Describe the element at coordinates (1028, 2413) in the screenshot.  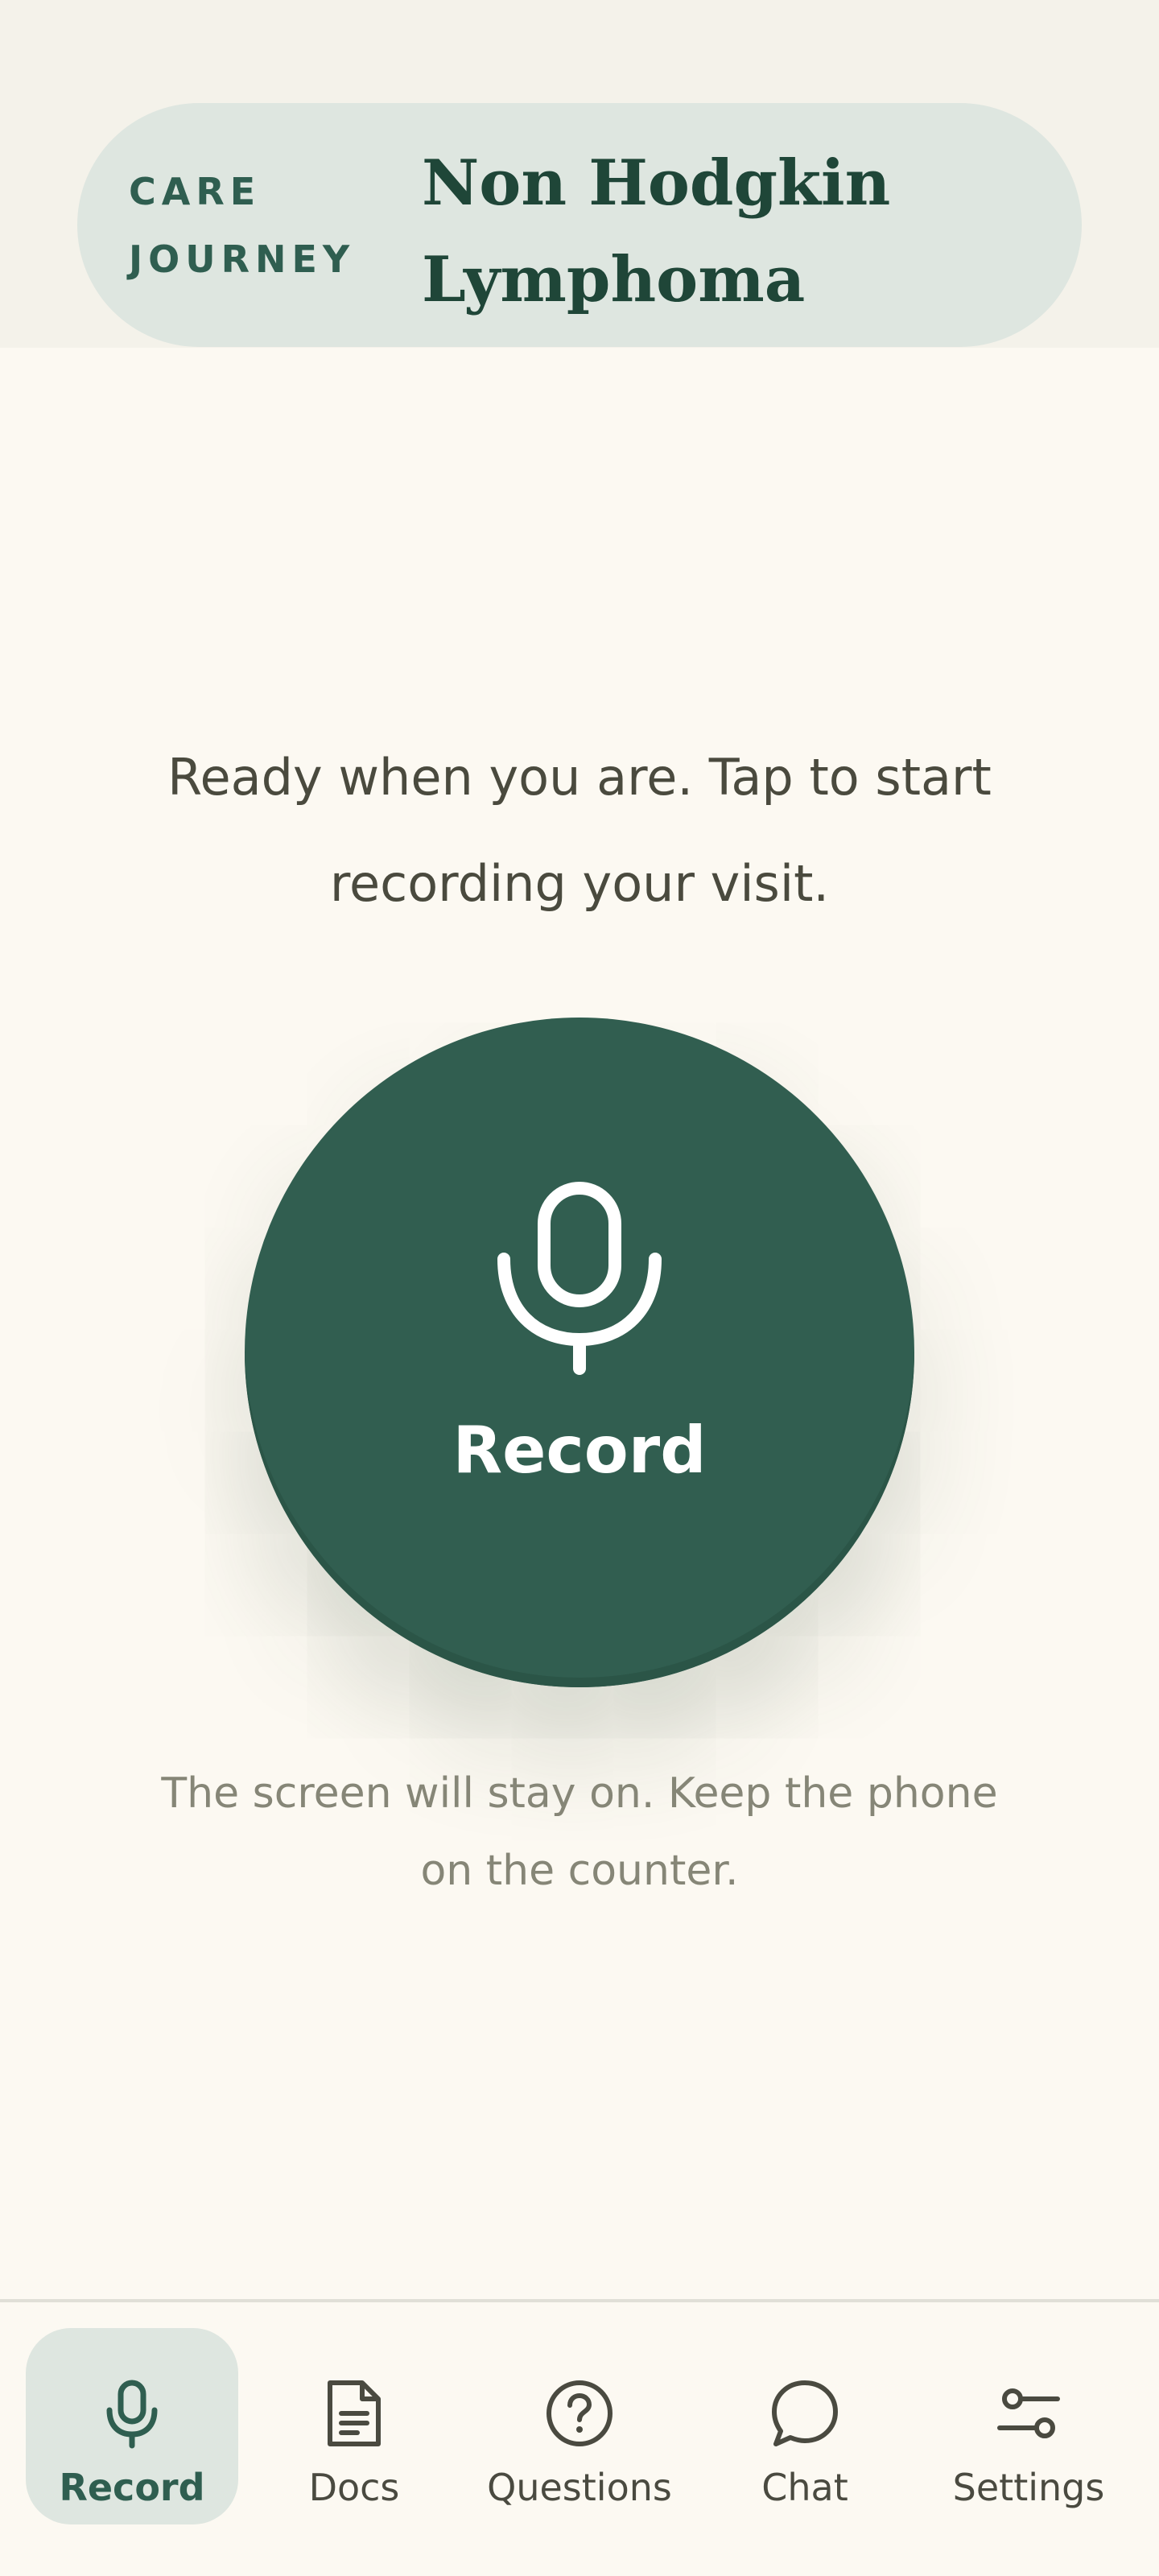
I see `sliders-icon` at that location.